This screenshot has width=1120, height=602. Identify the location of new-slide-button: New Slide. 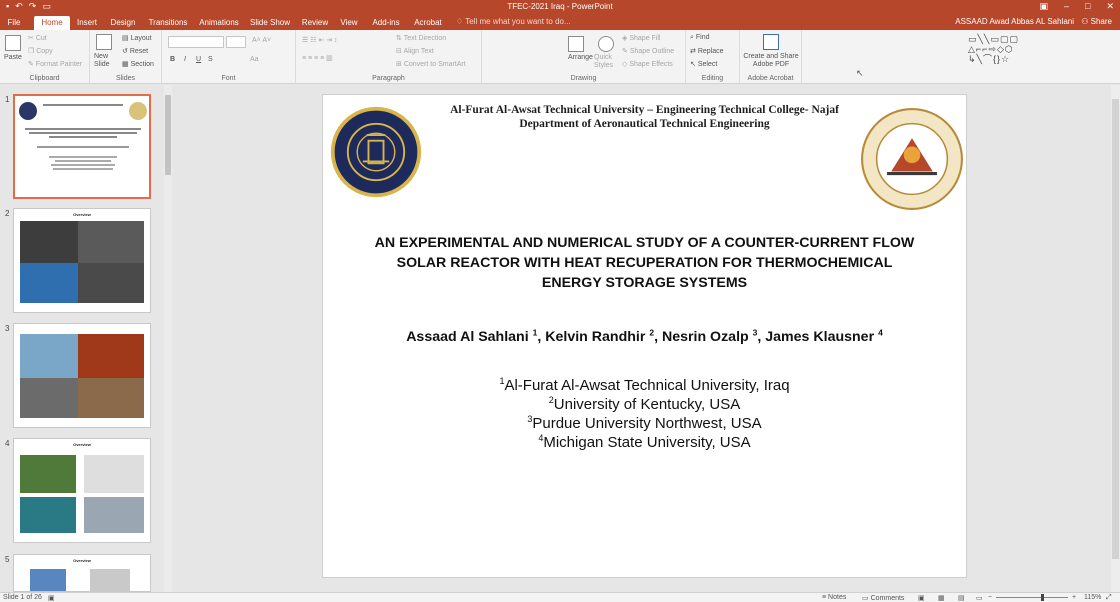
(107, 61).